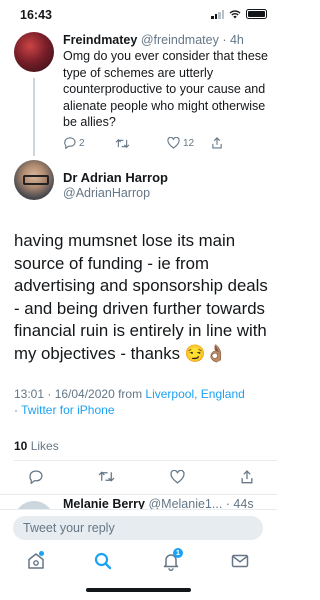 The width and height of the screenshot is (320, 600). What do you see at coordinates (194, 394) in the screenshot?
I see `location-link: Liverpool, England` at bounding box center [194, 394].